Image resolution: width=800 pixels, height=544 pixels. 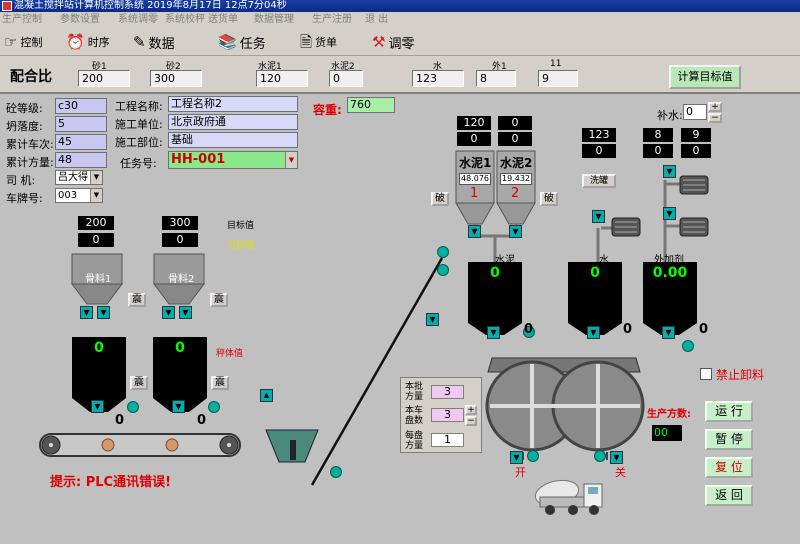 I want to click on cem2-current-display: 0, so click(x=515, y=139).